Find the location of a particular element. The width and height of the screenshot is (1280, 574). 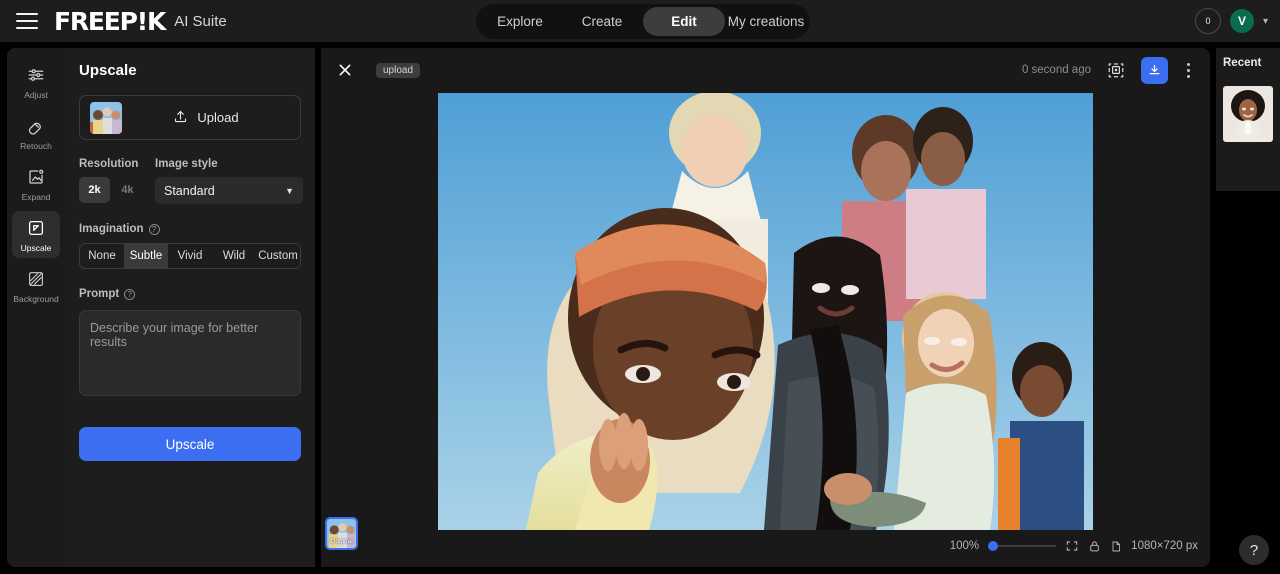

prompt-group: Prompt ? is located at coordinates (190, 344).